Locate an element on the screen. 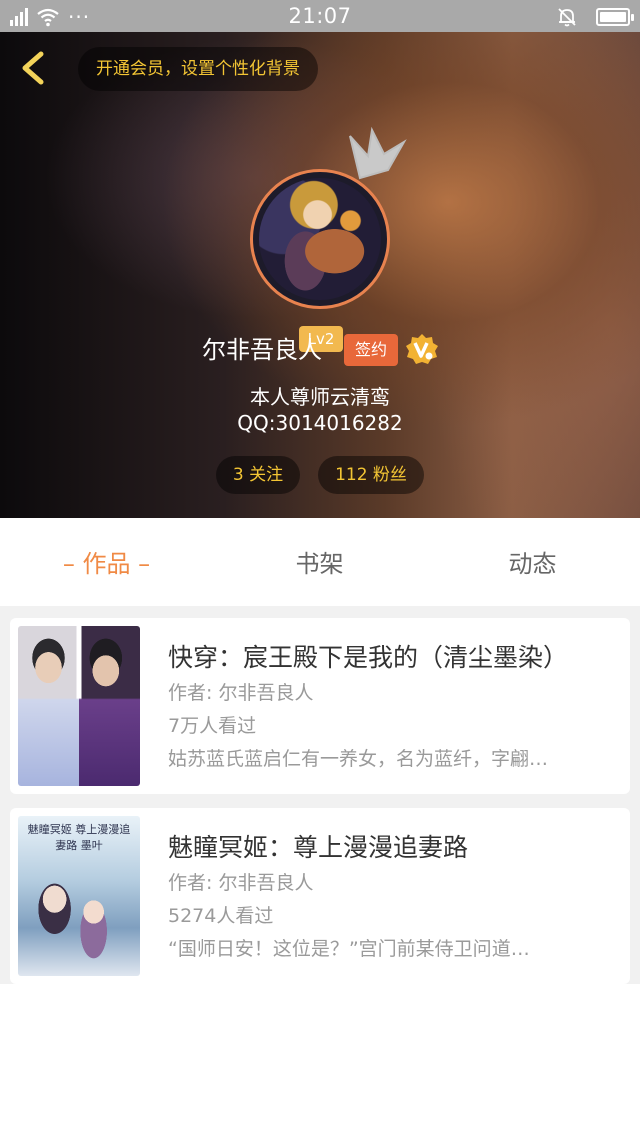 The height and width of the screenshot is (1138, 640). user-bio: 本人尊师云清鸾 is located at coordinates (320, 397).